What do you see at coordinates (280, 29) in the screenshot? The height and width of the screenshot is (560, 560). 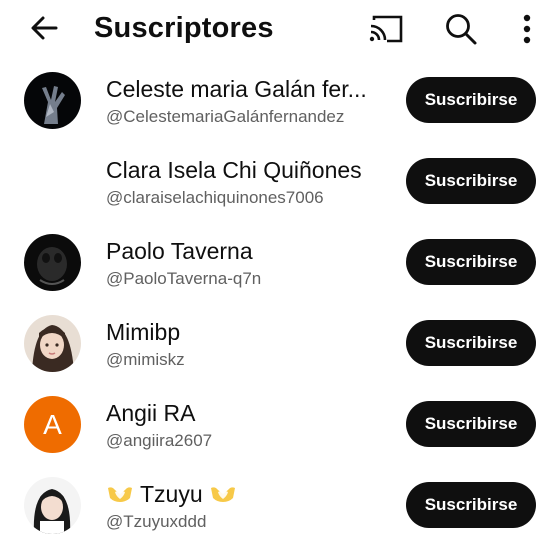 I see `app-bar: Suscriptores` at bounding box center [280, 29].